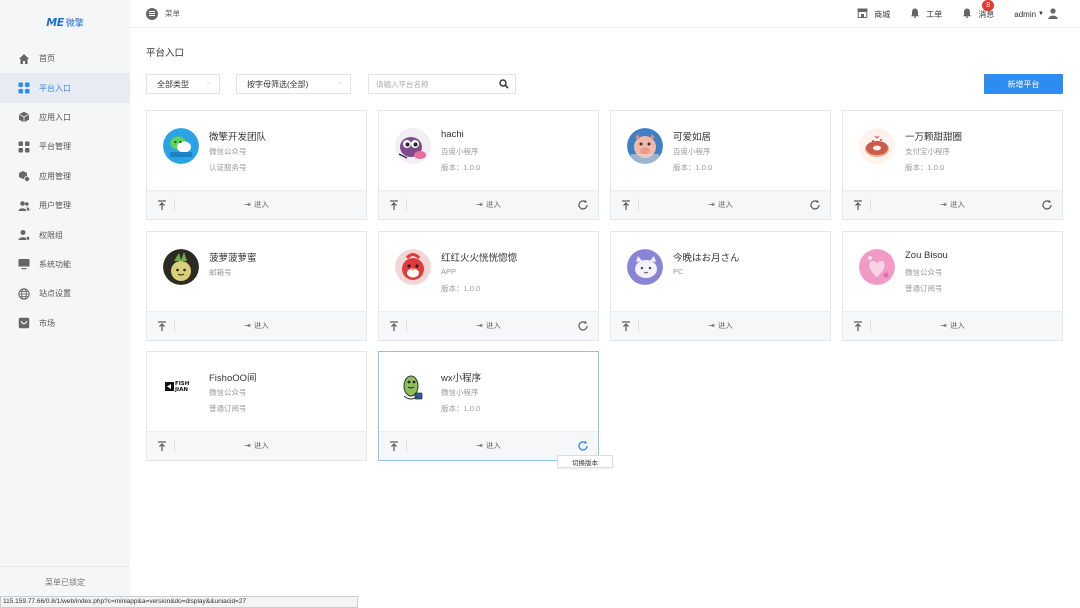 Image resolution: width=1080 pixels, height=608 pixels. Describe the element at coordinates (504, 85) in the screenshot. I see `search-icon` at that location.